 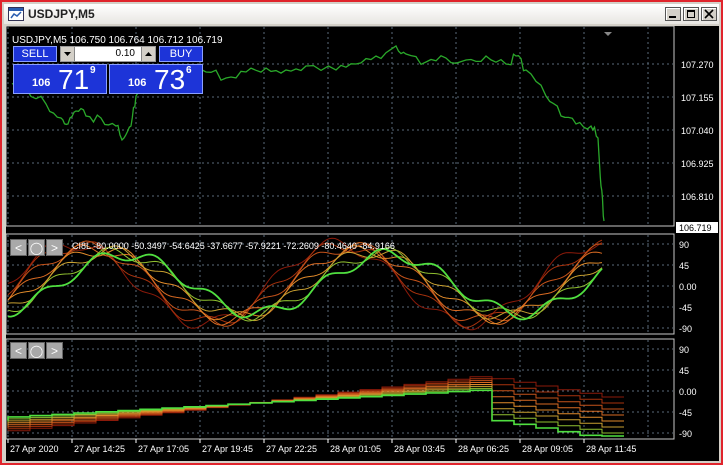 What do you see at coordinates (181, 54) in the screenshot?
I see `buy-button: BUY` at bounding box center [181, 54].